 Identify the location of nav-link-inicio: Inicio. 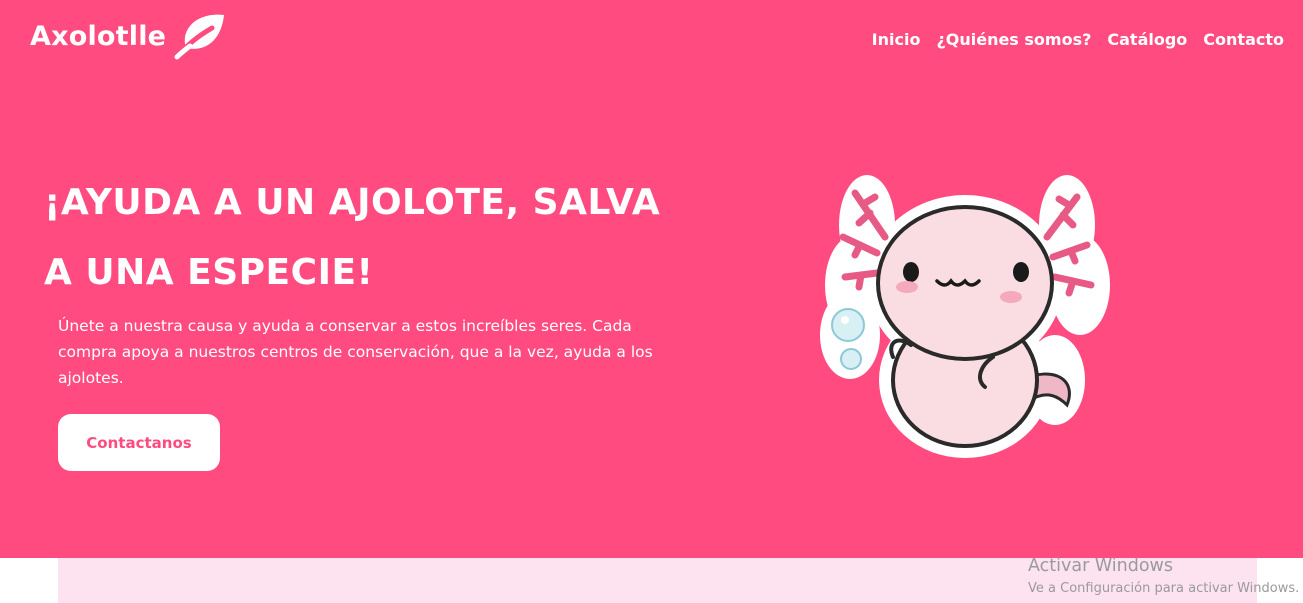
(896, 39).